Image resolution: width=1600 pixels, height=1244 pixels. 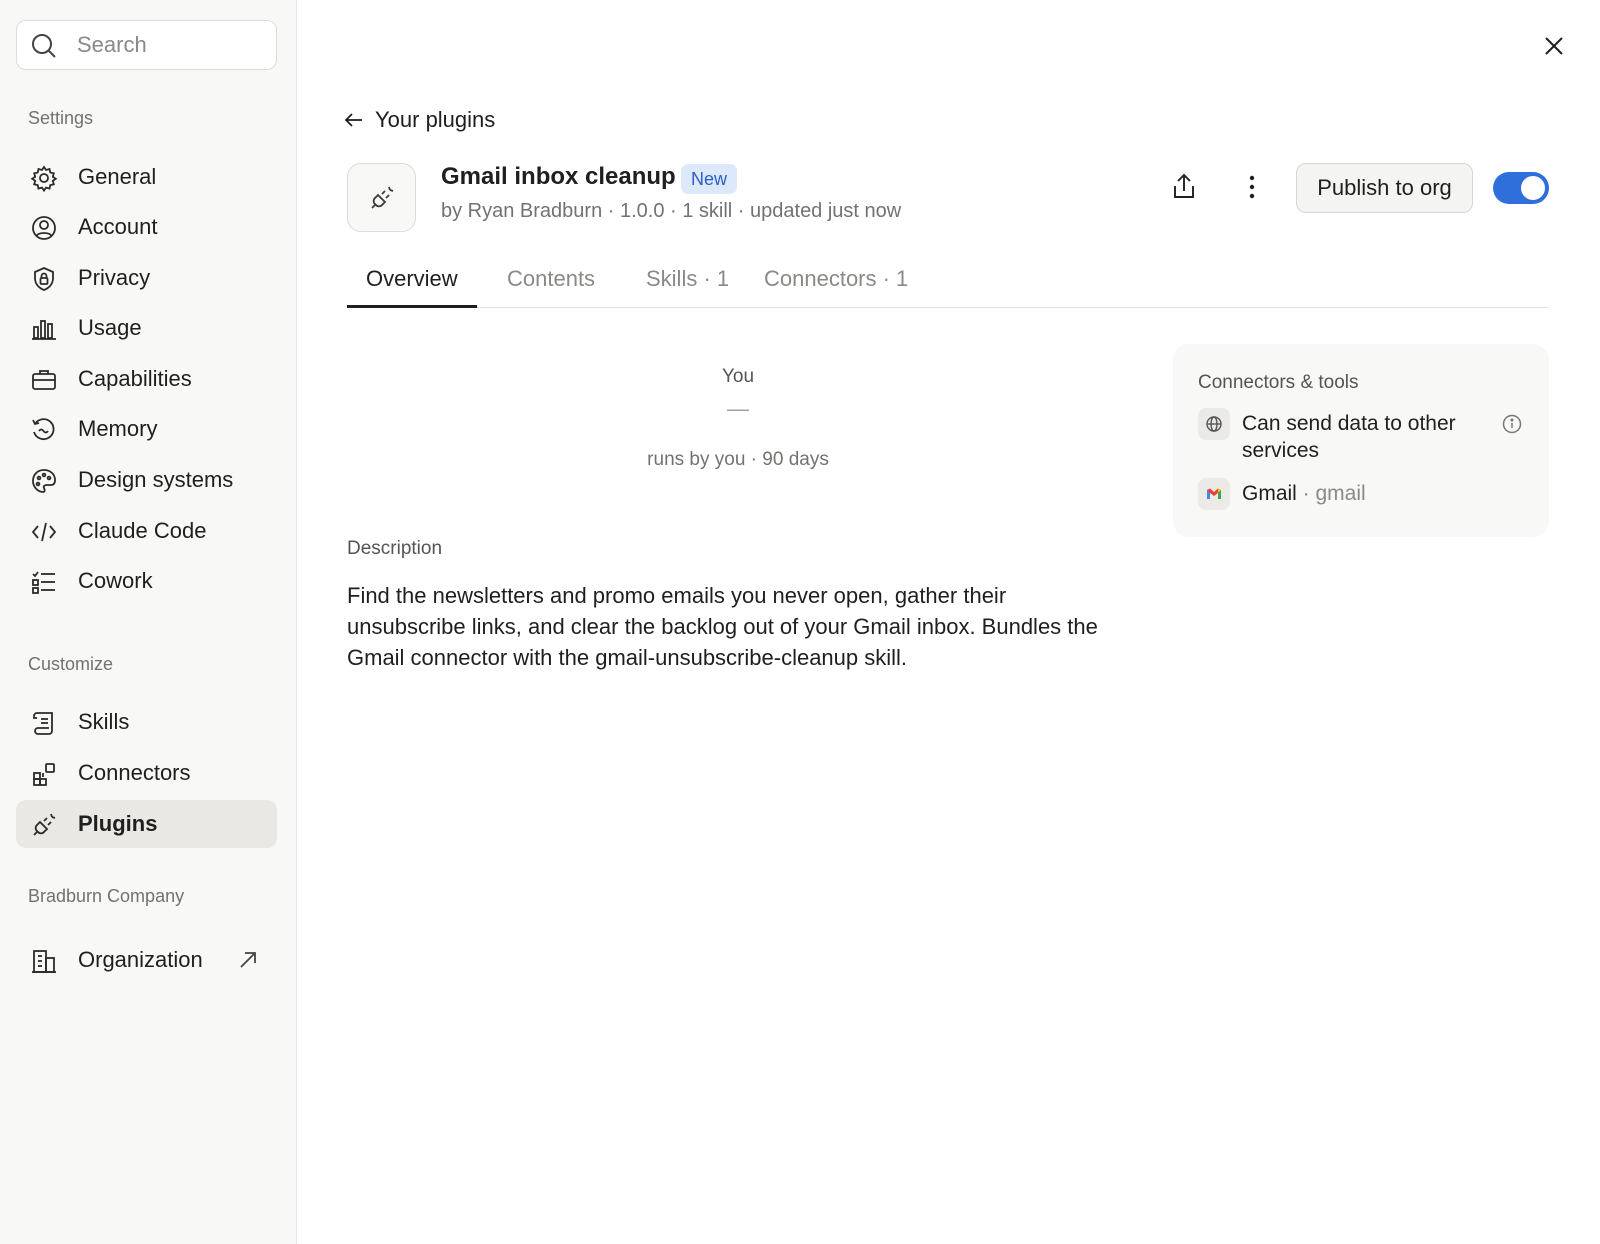 I want to click on sidebar-item-label: Organization, so click(x=140, y=959).